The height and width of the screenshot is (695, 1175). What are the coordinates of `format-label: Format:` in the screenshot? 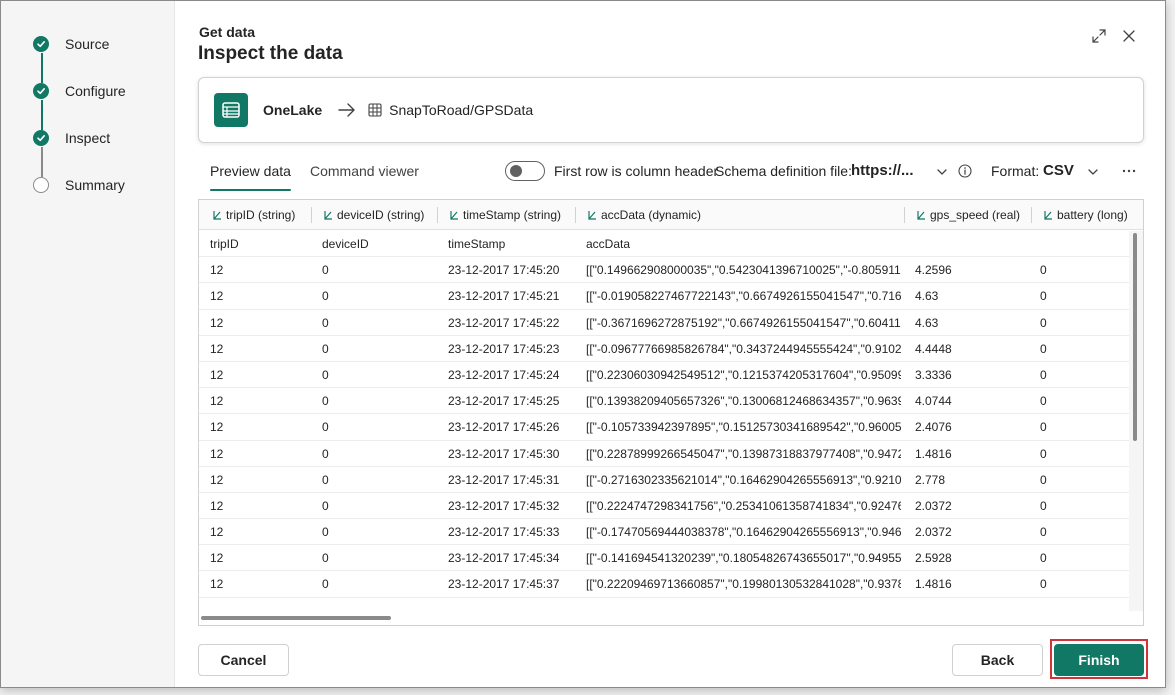 It's located at (1015, 171).